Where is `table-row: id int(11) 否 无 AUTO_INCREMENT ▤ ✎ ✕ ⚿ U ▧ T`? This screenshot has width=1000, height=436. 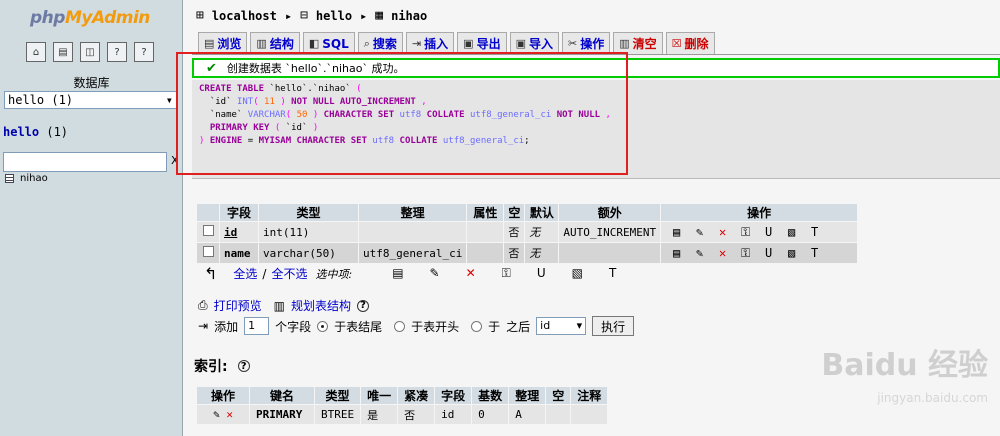 table-row: id int(11) 否 无 AUTO_INCREMENT ▤ ✎ ✕ ⚿ U ▧ T is located at coordinates (527, 232).